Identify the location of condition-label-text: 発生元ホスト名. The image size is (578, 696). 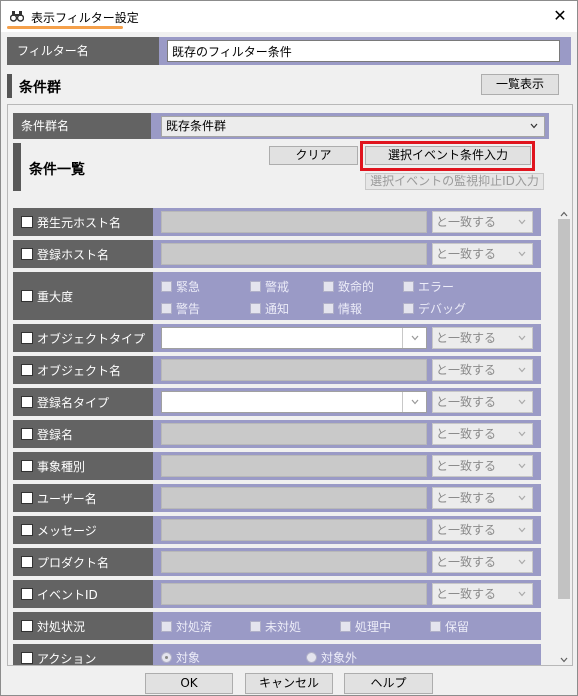
(79, 223).